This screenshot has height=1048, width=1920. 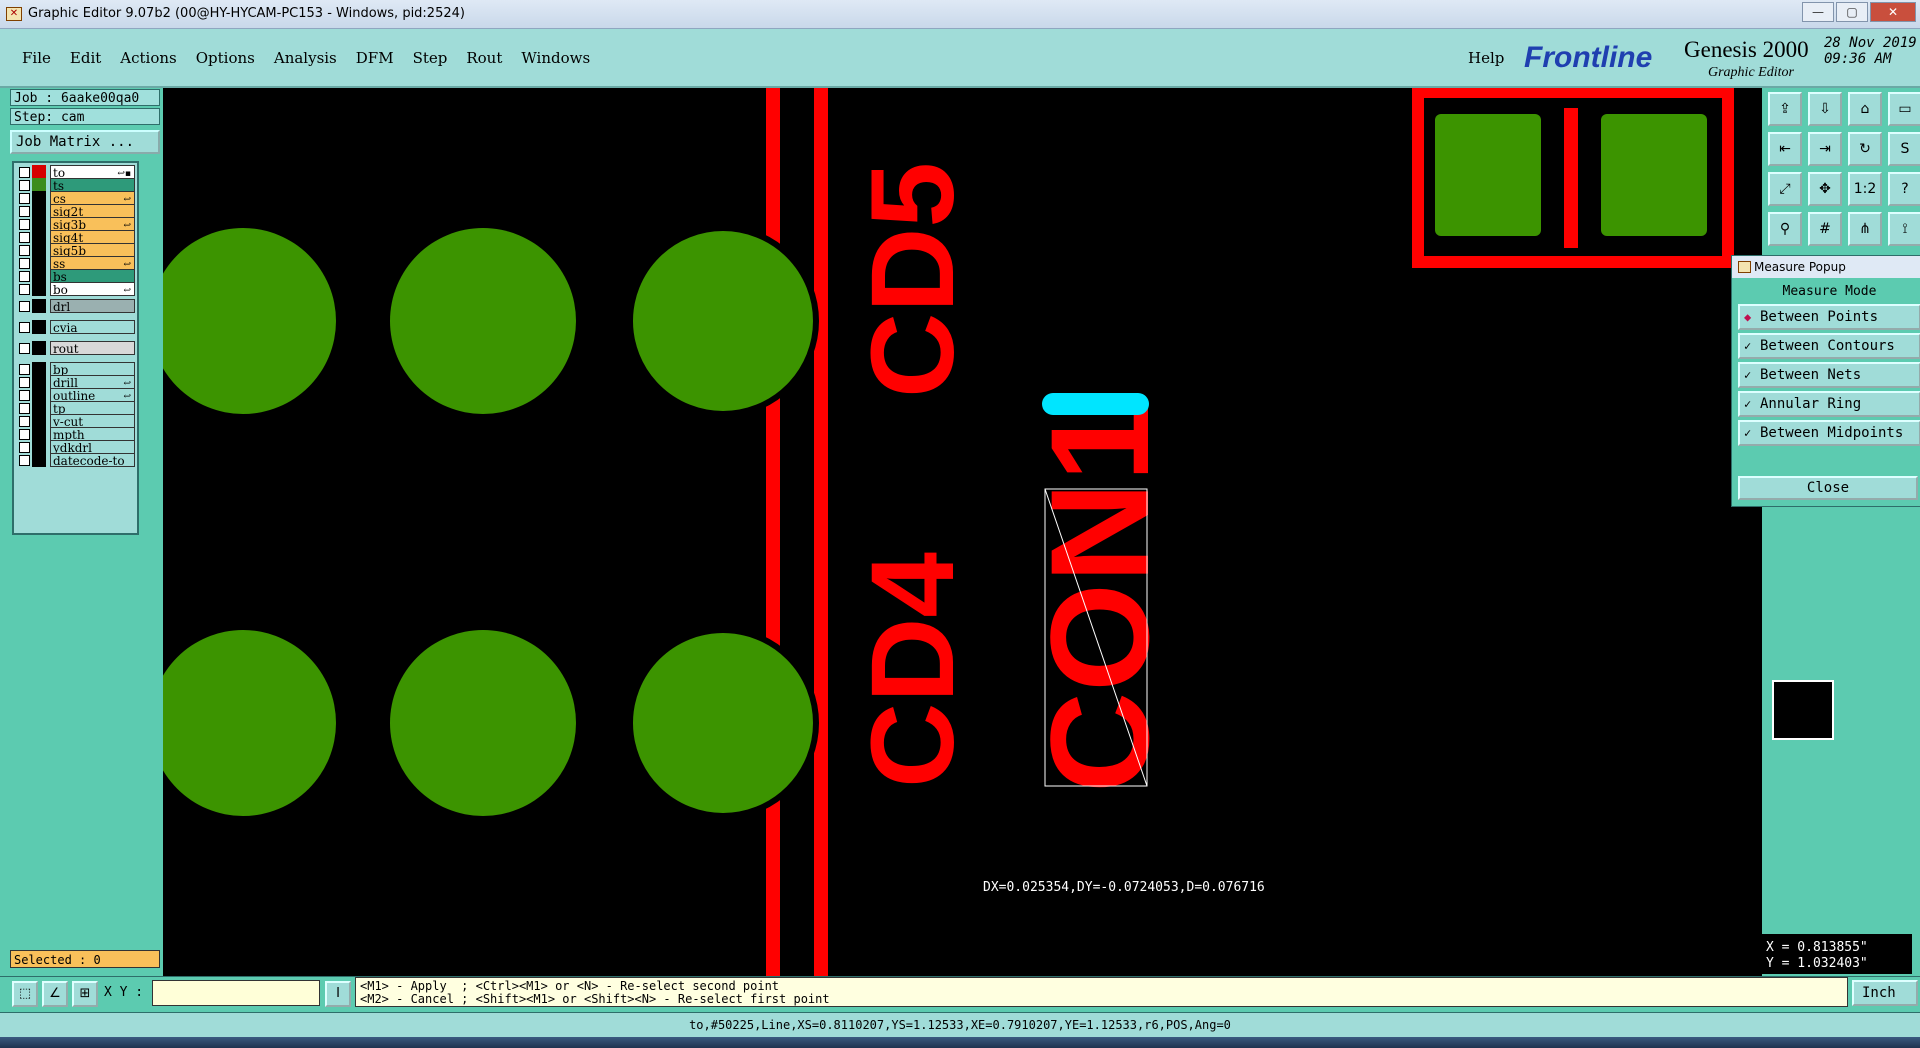 I want to click on close-window-button: ✕, so click(x=1893, y=12).